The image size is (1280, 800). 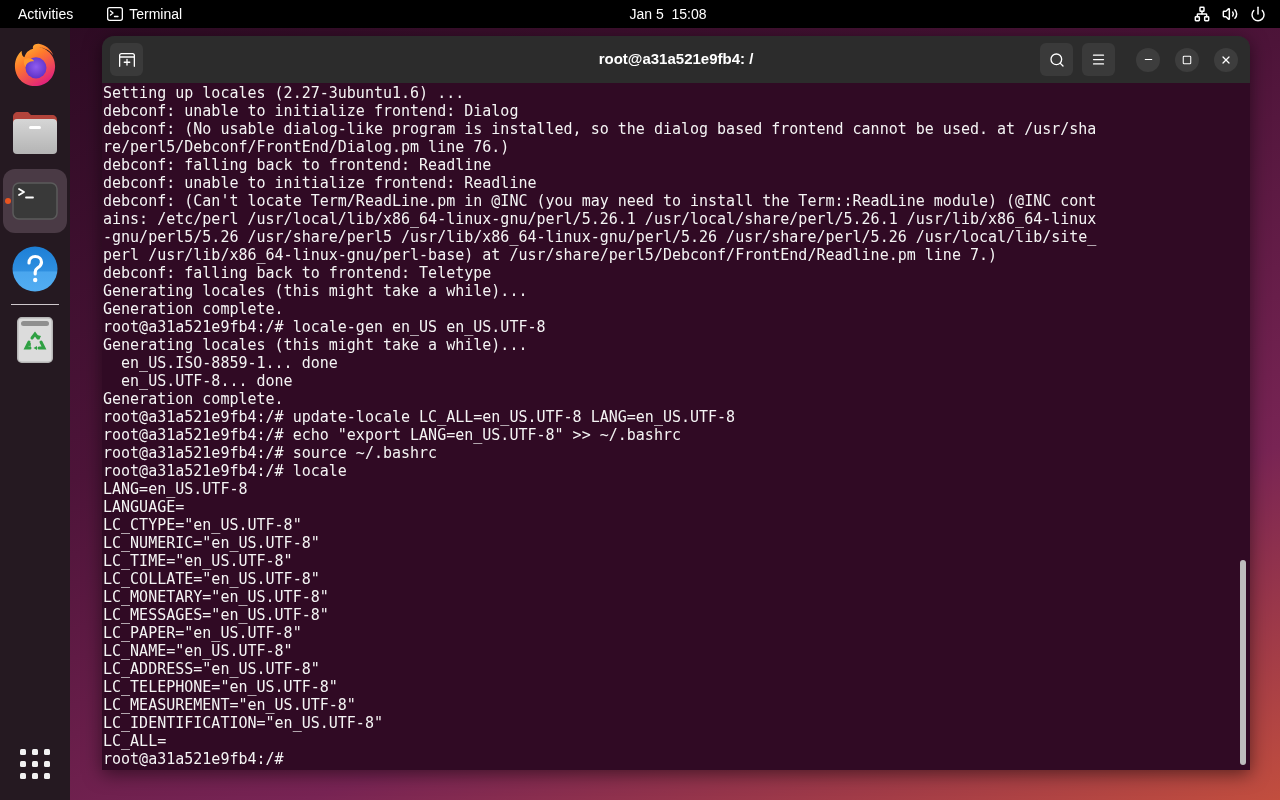 What do you see at coordinates (306, 147) in the screenshot?
I see `terminal-line: re/perl5/Debconf/FrontEnd/Dialog.pm line 76.)` at bounding box center [306, 147].